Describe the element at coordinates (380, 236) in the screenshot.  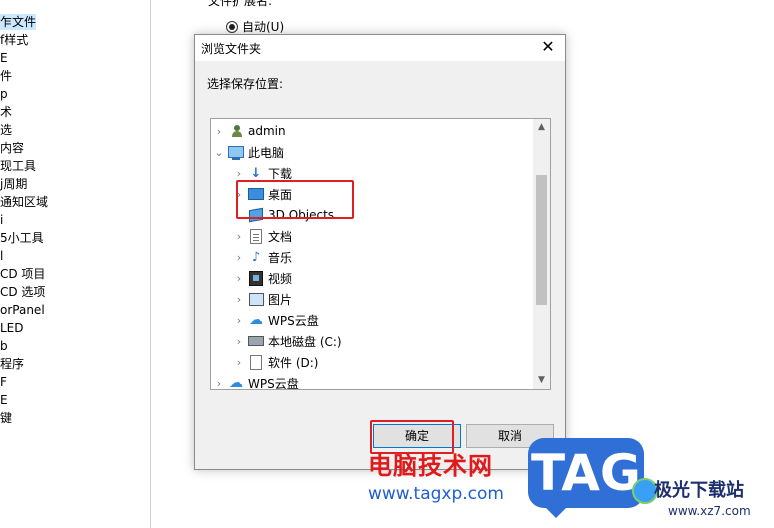
I see `tree-item: › 文档` at that location.